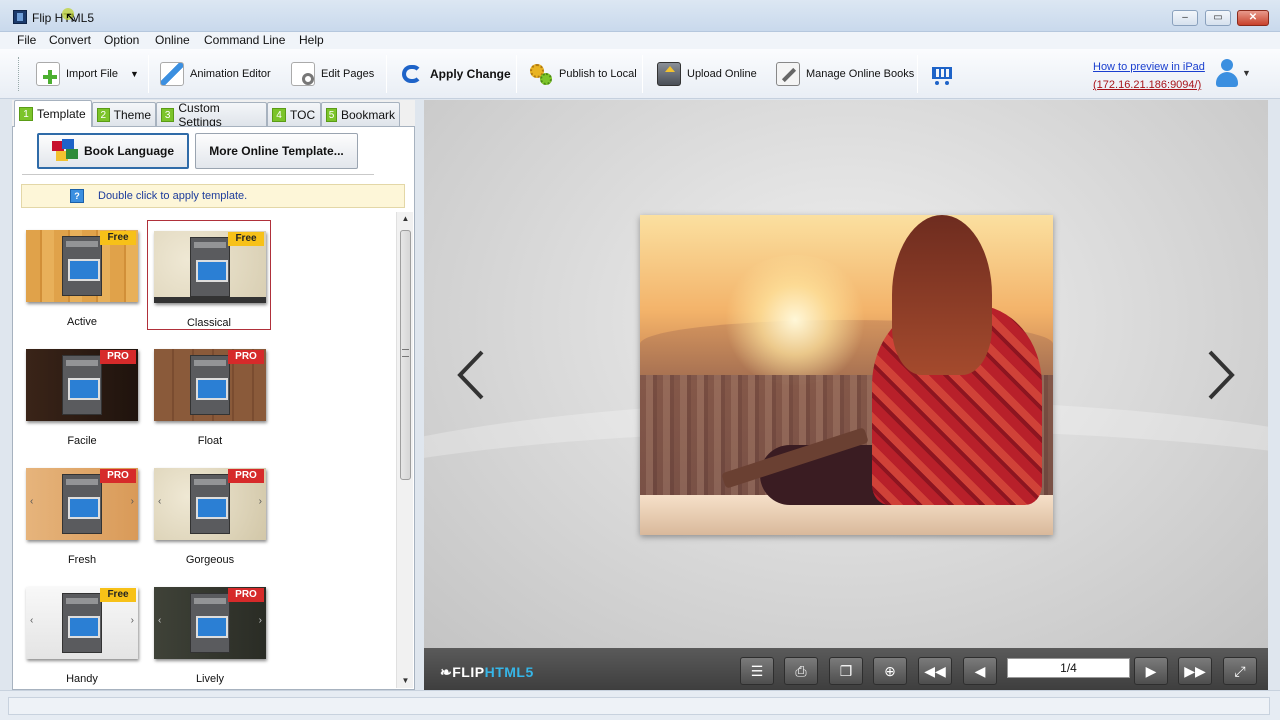 This screenshot has width=1280, height=720. What do you see at coordinates (215, 74) in the screenshot?
I see `animation-editor-button: Animation Editor` at bounding box center [215, 74].